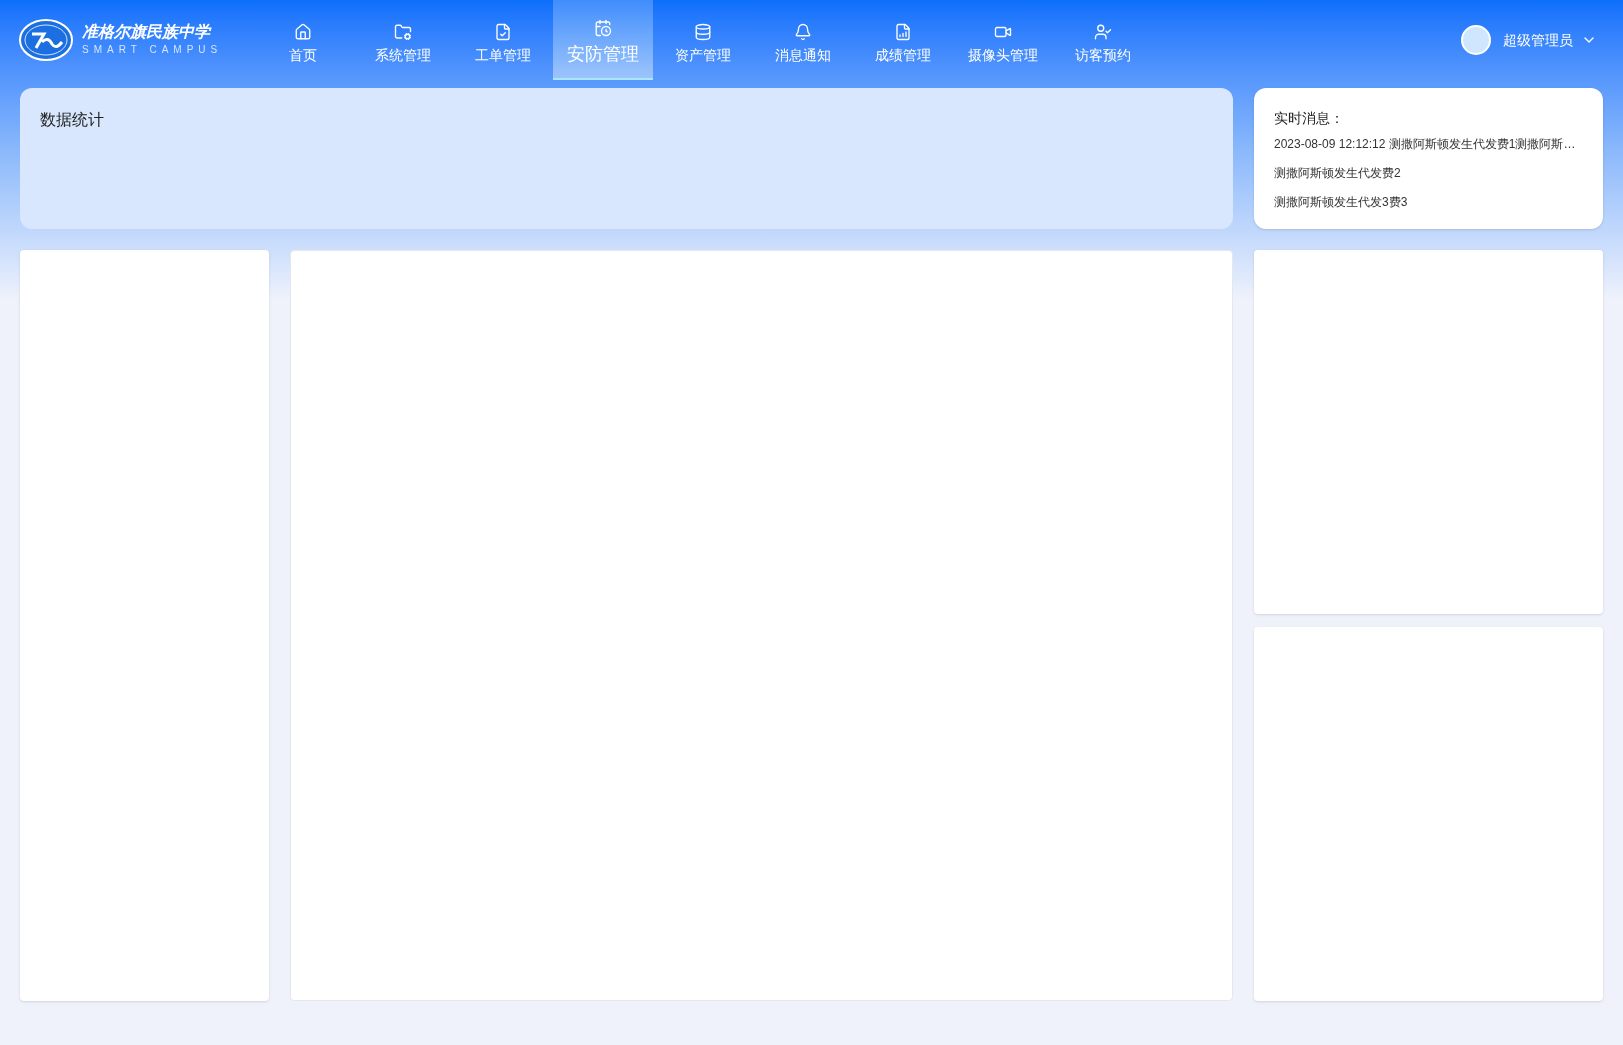 The image size is (1623, 1045). I want to click on folder-gear-icon, so click(403, 31).